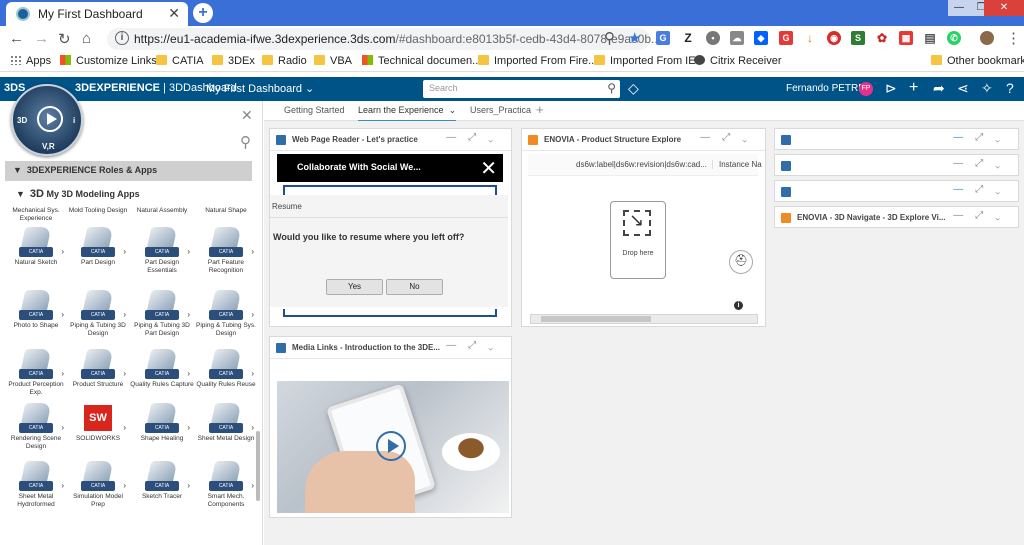 The height and width of the screenshot is (545, 1024). Describe the element at coordinates (810, 38) in the screenshot. I see `download-ext-icon: ↓` at that location.